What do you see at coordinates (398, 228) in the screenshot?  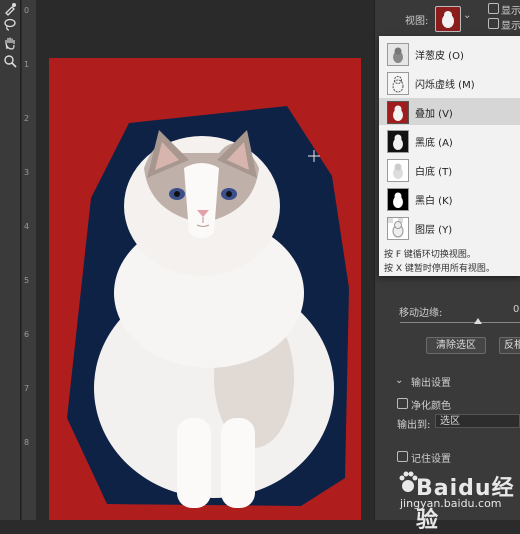 I see `layer-thumbnail-icon` at bounding box center [398, 228].